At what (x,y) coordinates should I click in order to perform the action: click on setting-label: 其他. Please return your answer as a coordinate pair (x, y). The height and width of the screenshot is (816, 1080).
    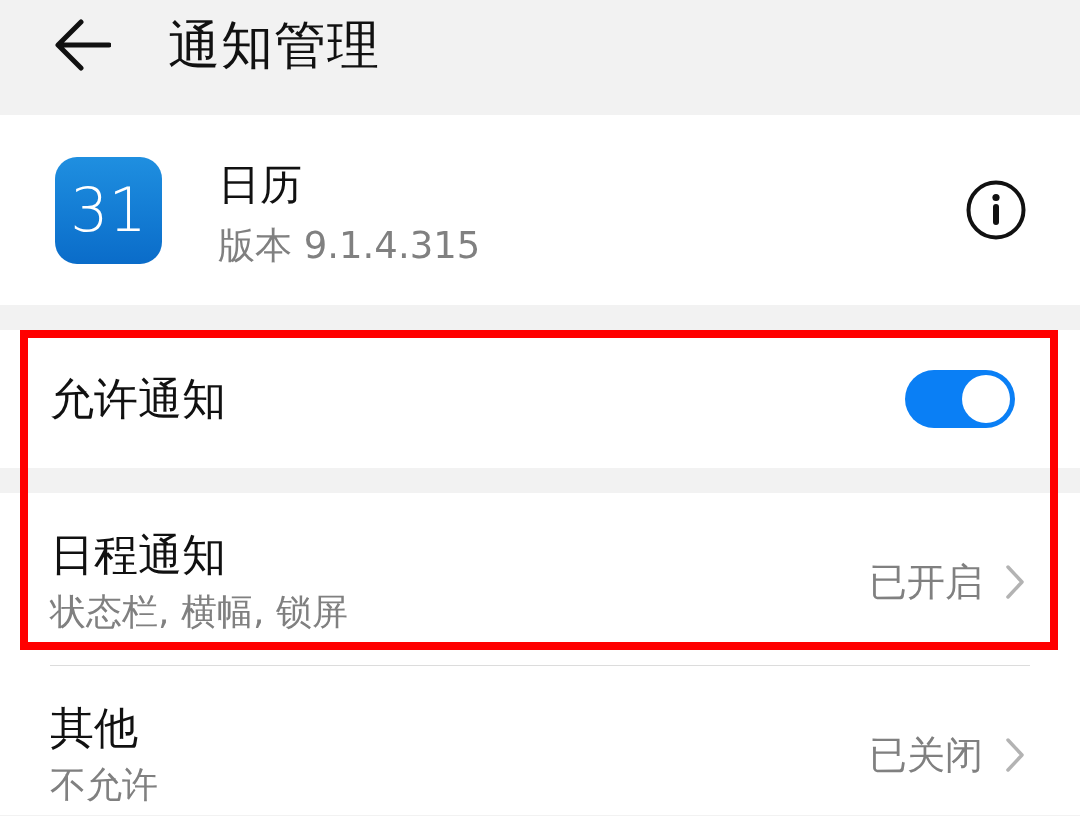
    Looking at the image, I should click on (94, 728).